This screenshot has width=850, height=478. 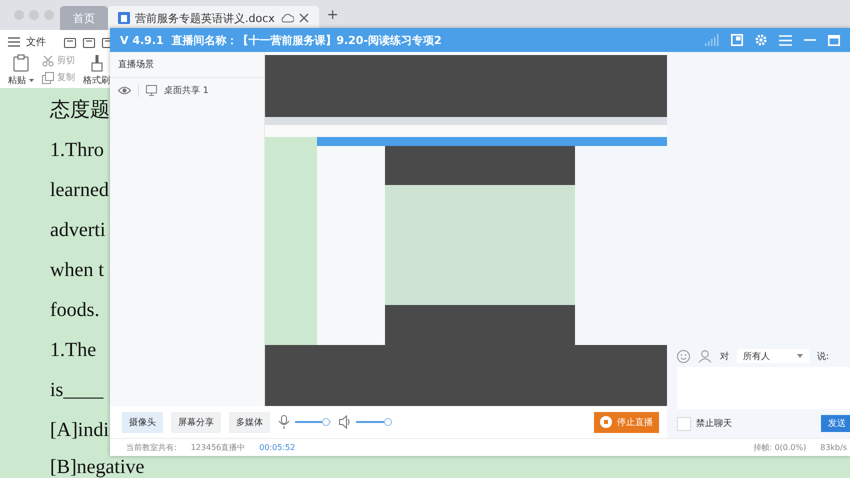 I want to click on status-text: 掉帧: 0(0.0%), so click(x=779, y=447).